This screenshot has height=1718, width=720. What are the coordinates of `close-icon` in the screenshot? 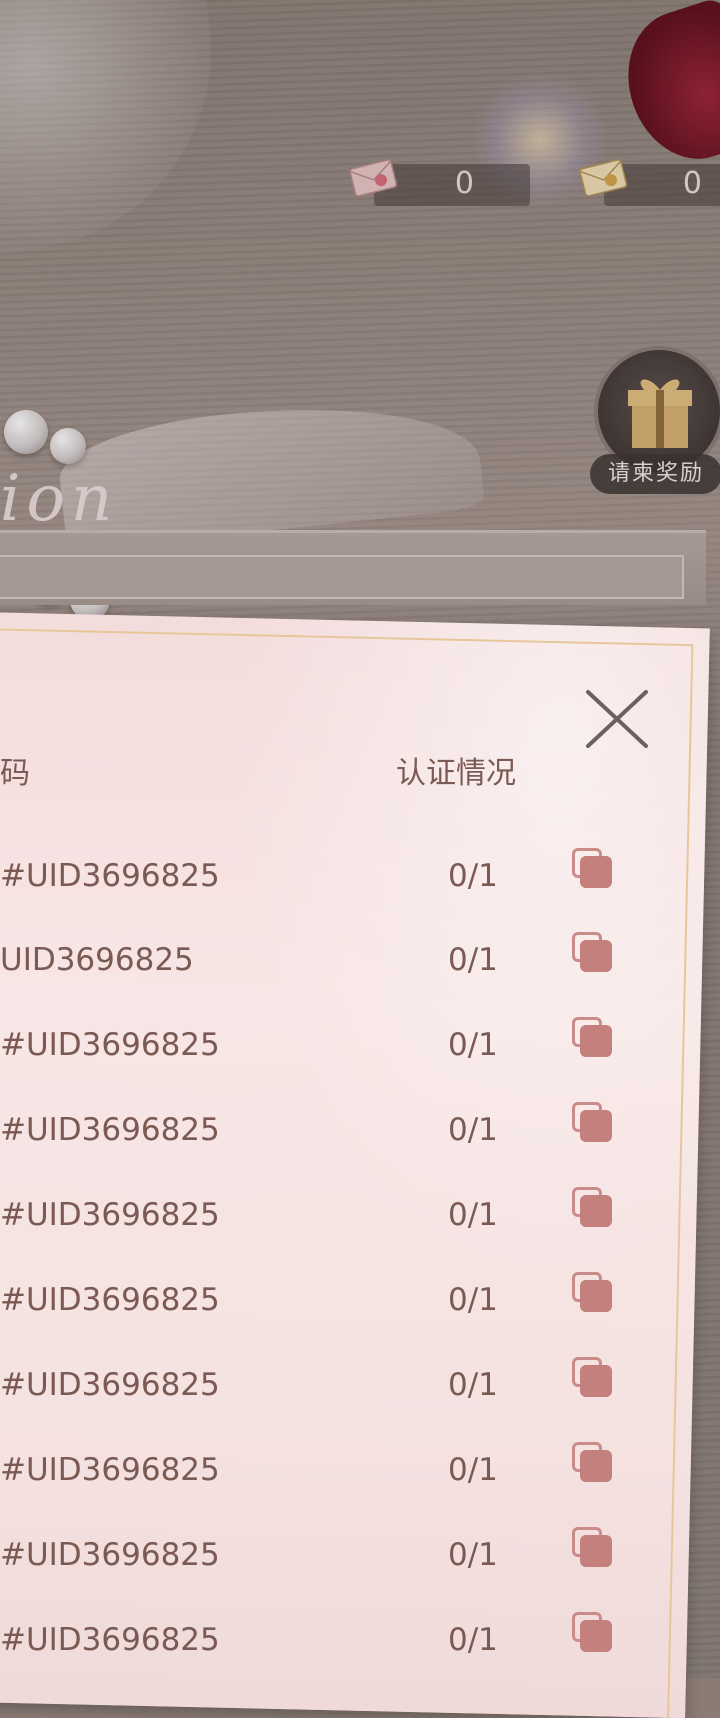 It's located at (617, 719).